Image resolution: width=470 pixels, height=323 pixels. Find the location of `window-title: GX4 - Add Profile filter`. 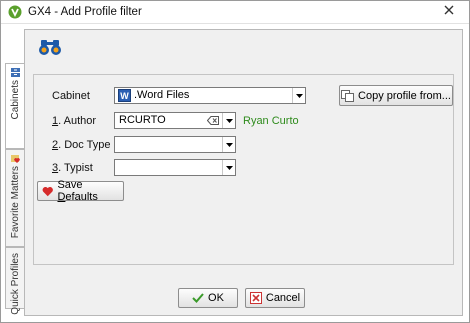

window-title: GX4 - Add Profile filter is located at coordinates (85, 12).